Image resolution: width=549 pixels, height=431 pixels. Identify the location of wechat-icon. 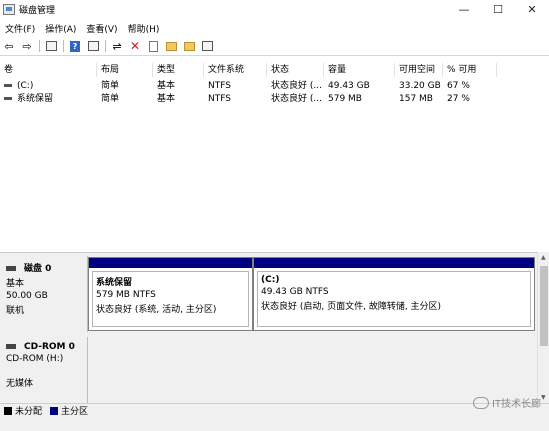
(480, 402).